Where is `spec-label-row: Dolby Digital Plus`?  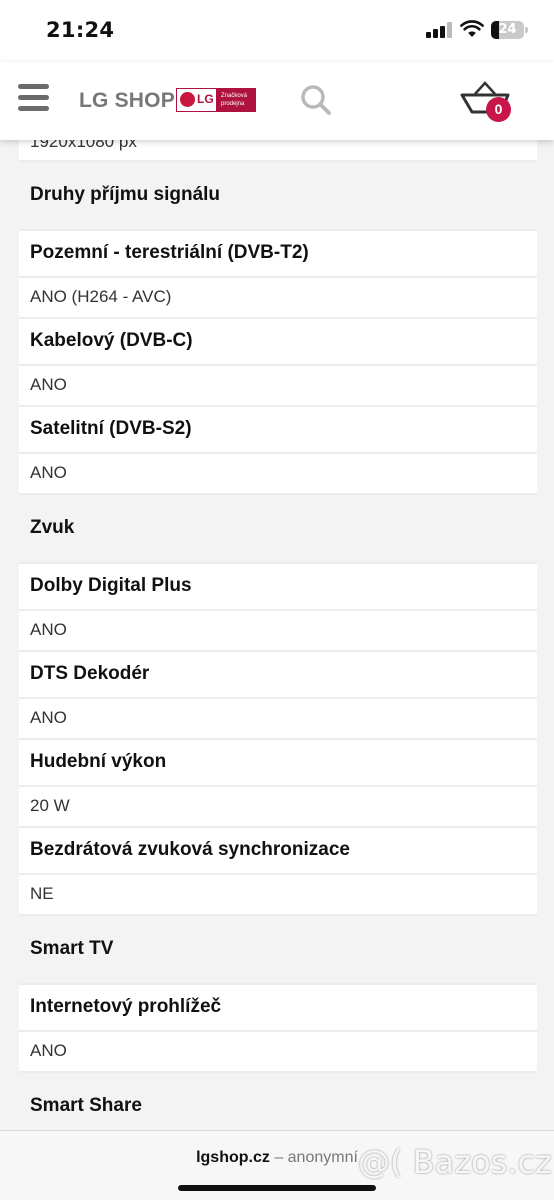 spec-label-row: Dolby Digital Plus is located at coordinates (278, 587).